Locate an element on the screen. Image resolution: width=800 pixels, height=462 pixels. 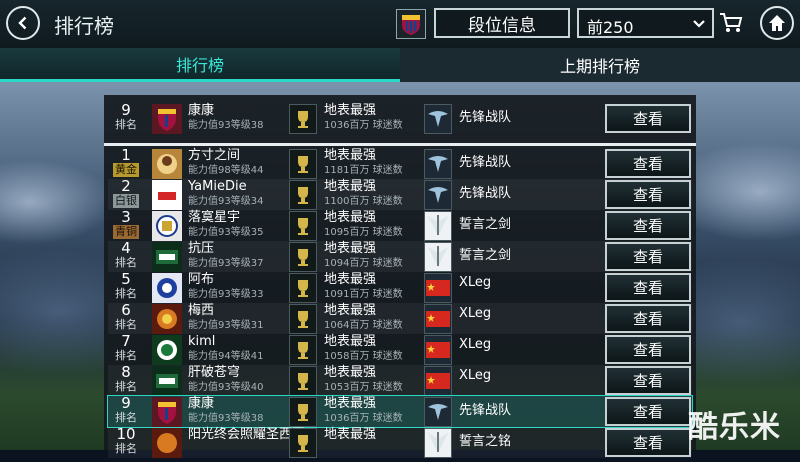
rank-number: 2 is located at coordinates (126, 186).